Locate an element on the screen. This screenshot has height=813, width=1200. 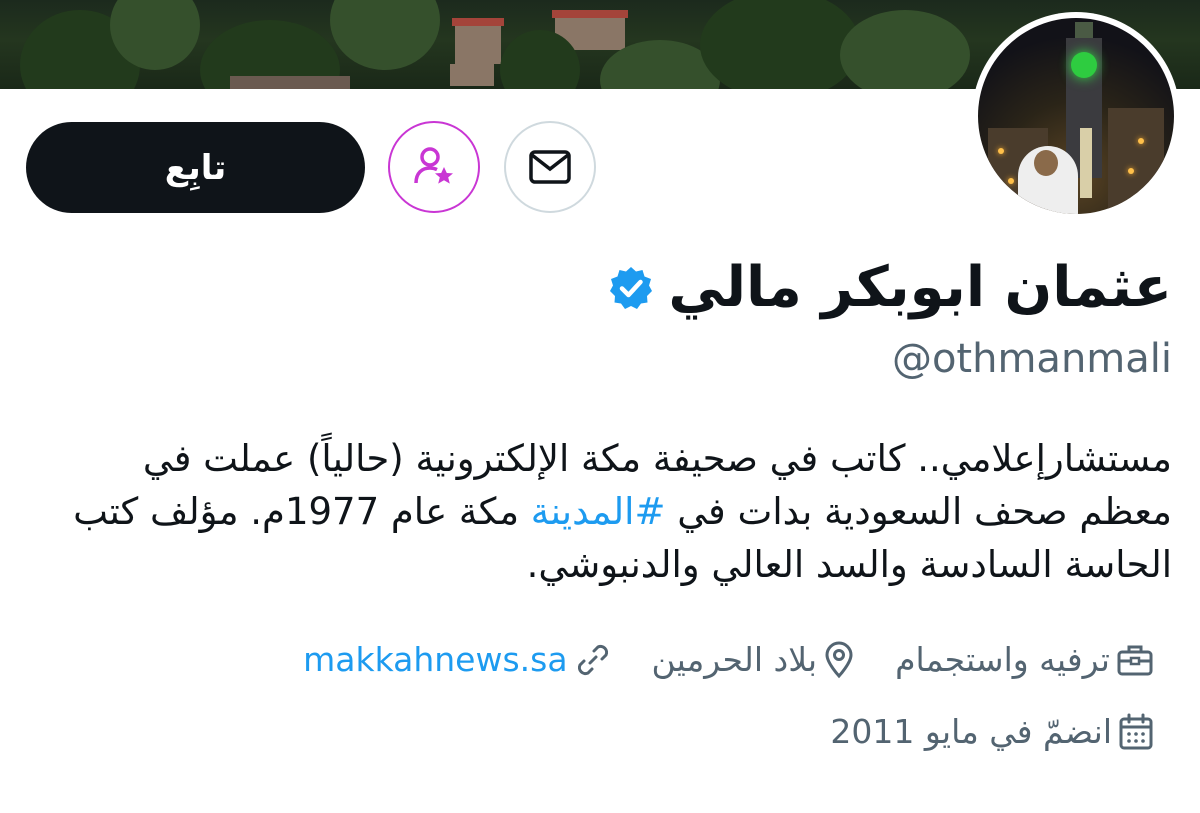
subscribe-button is located at coordinates (434, 167).